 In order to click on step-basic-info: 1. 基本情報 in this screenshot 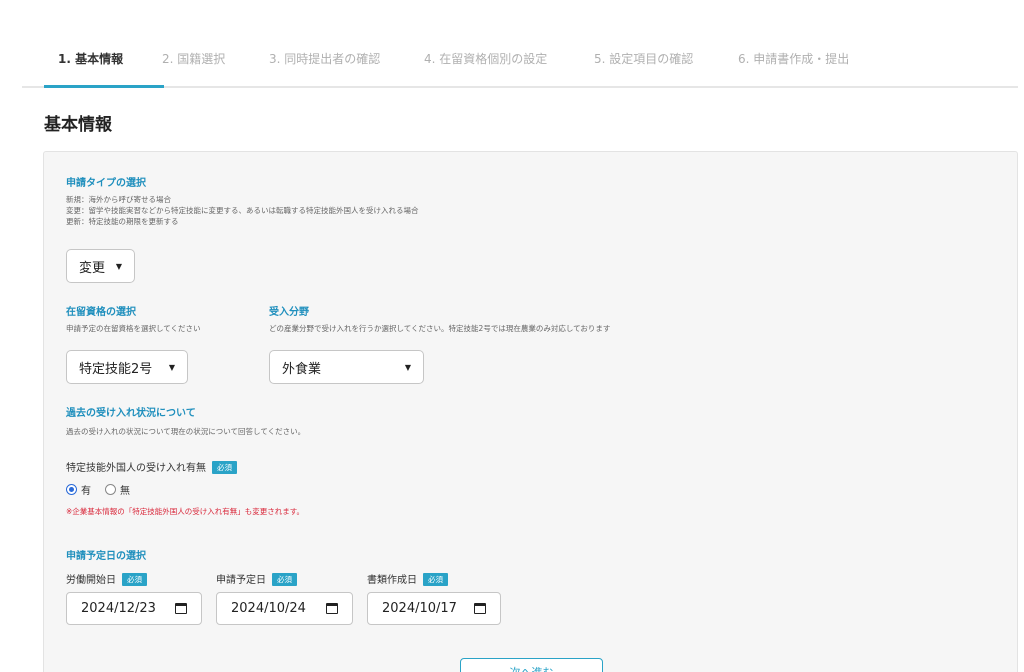, I will do `click(90, 58)`.